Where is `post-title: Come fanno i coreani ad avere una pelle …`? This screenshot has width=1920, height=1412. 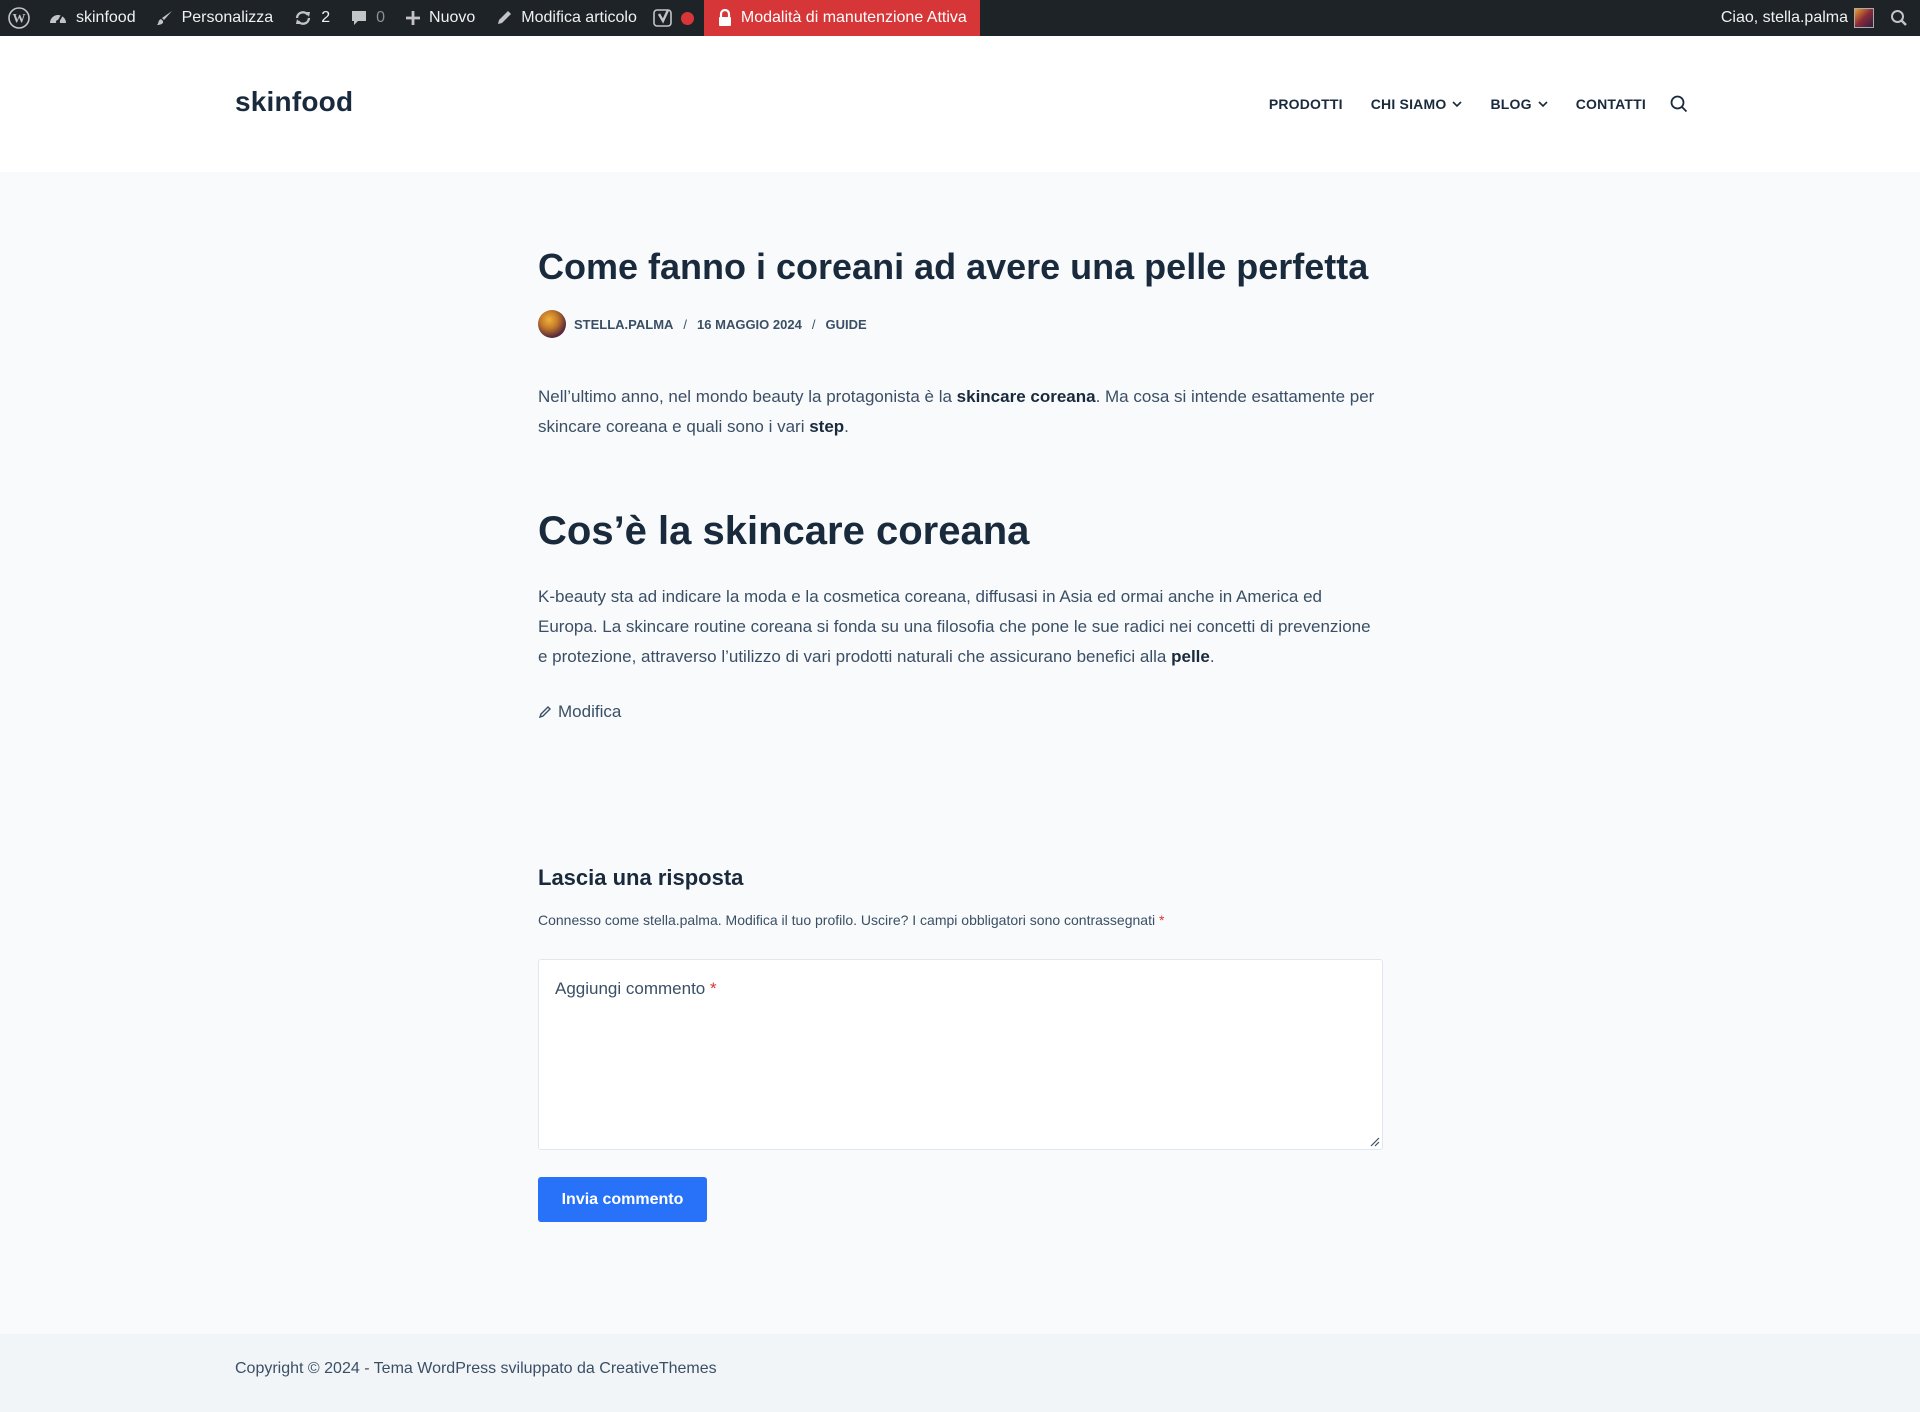
post-title: Come fanno i coreani ad avere una pelle … is located at coordinates (953, 266).